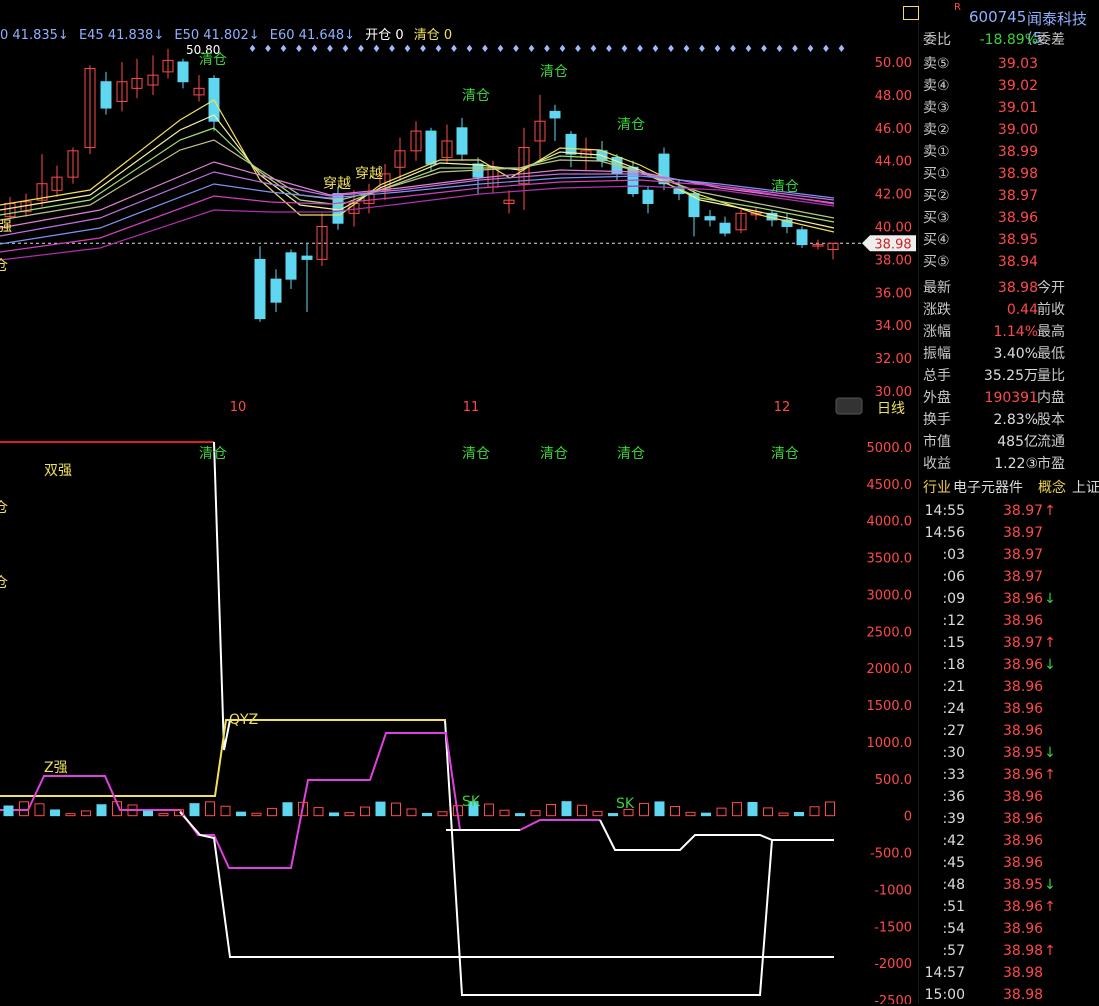 The height and width of the screenshot is (1006, 1099). I want to click on sk-signal-1: SK, so click(471, 802).